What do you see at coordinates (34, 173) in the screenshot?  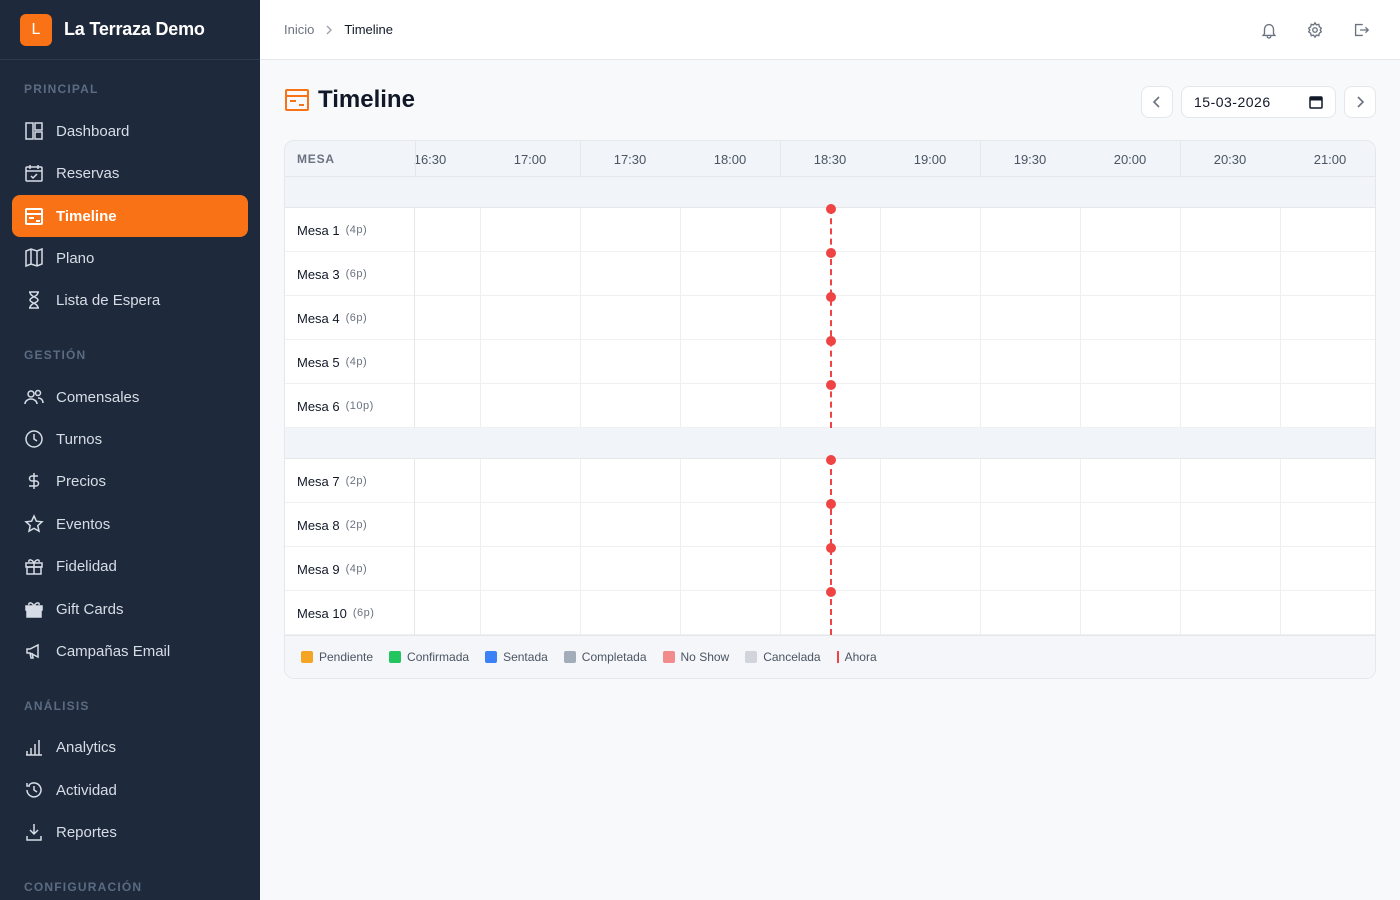 I see `calendar-check-icon` at bounding box center [34, 173].